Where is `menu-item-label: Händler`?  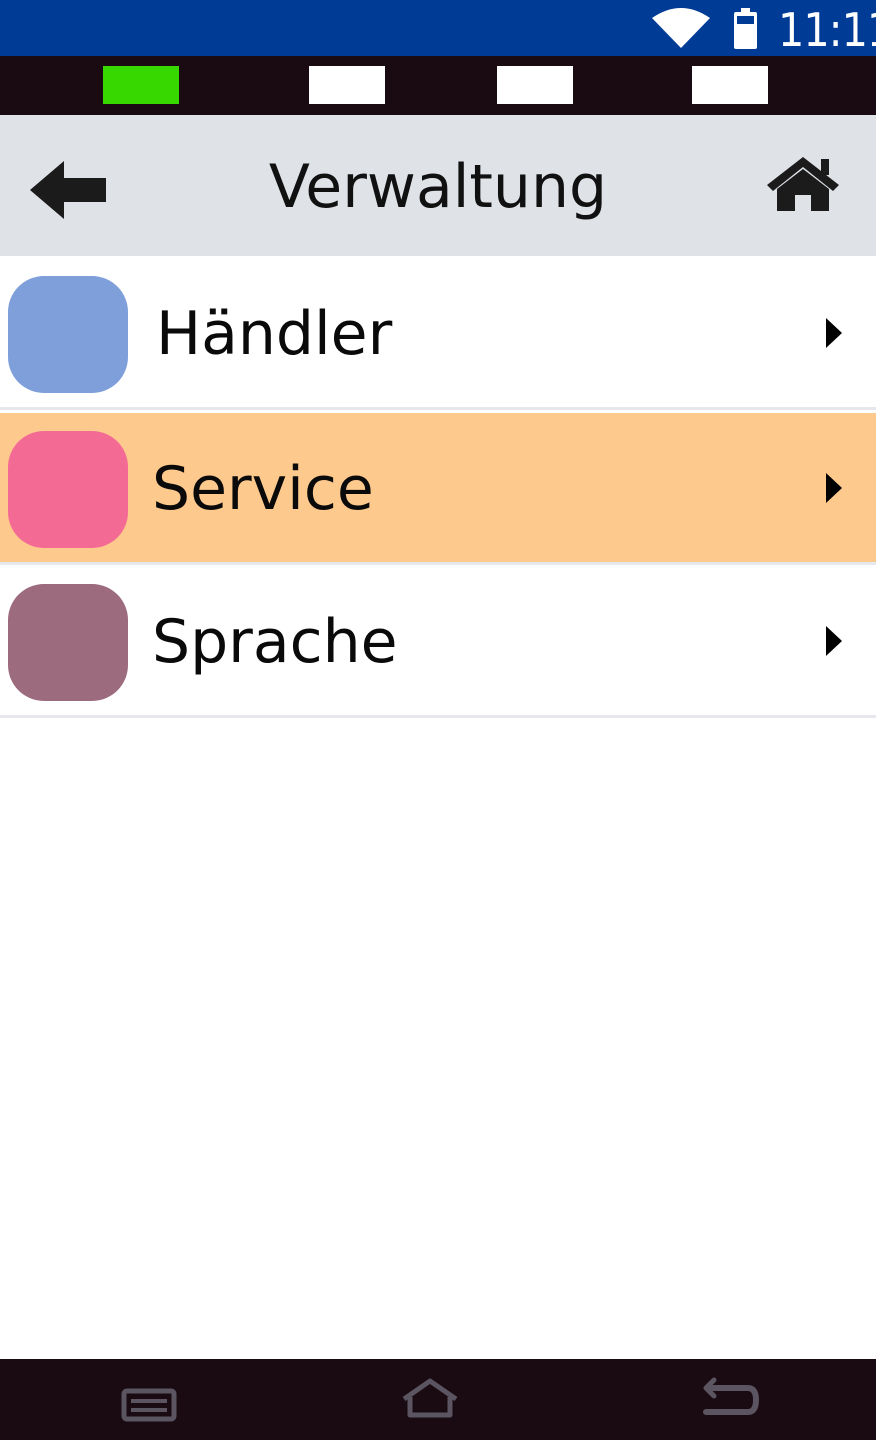
menu-item-label: Händler is located at coordinates (274, 334).